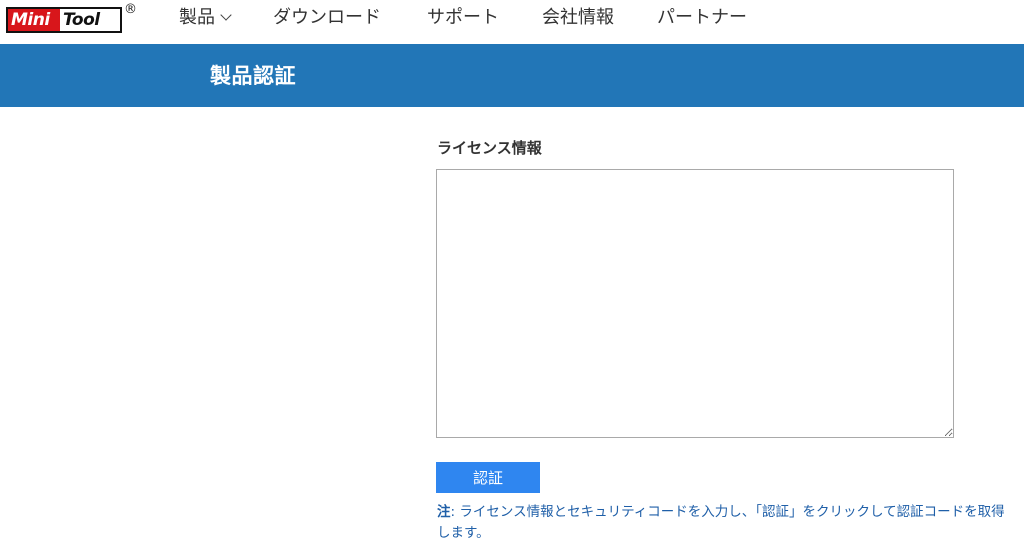  What do you see at coordinates (444, 512) in the screenshot?
I see `note-label: 注` at bounding box center [444, 512].